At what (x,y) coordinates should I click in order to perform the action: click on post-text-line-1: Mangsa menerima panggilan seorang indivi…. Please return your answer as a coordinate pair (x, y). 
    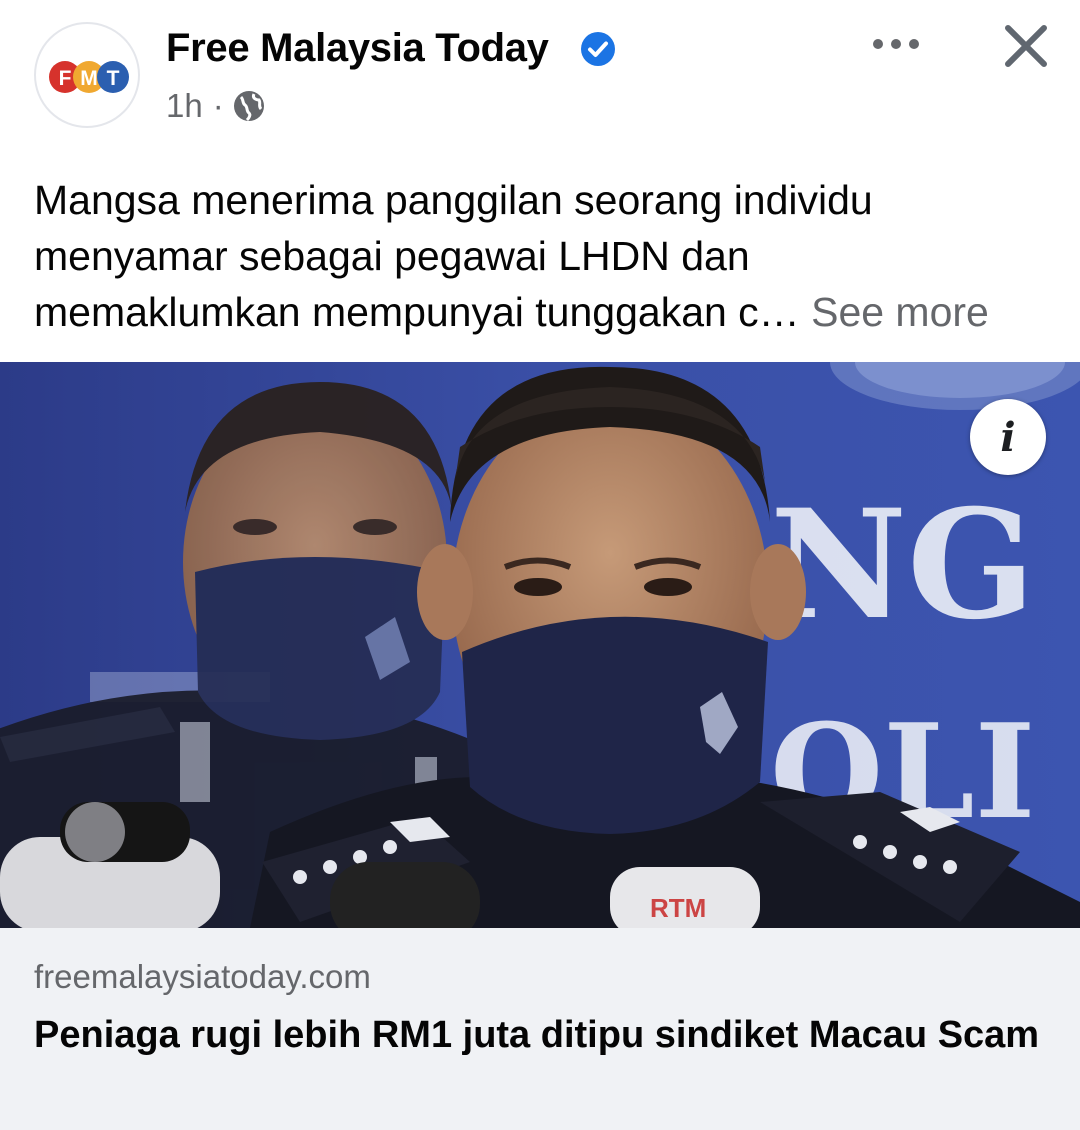
    Looking at the image, I should click on (453, 200).